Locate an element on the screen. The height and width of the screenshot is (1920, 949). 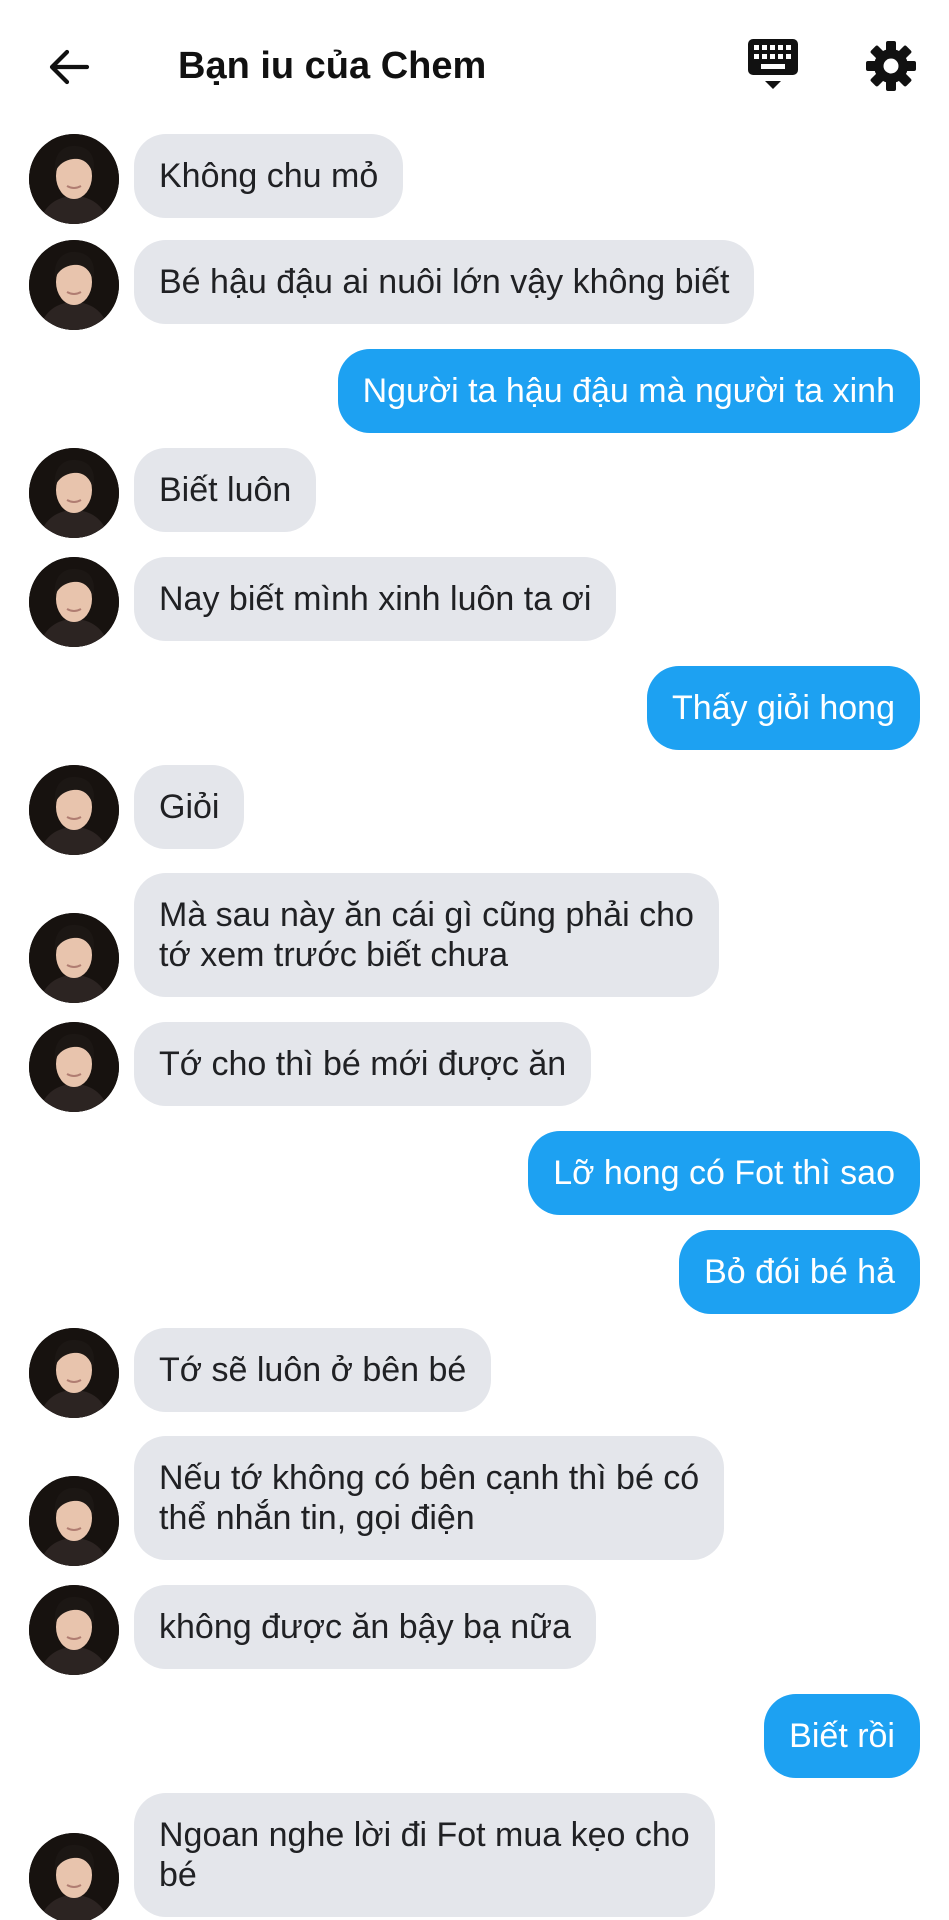
message-bubble: Thấy giỏi hong is located at coordinates (783, 708).